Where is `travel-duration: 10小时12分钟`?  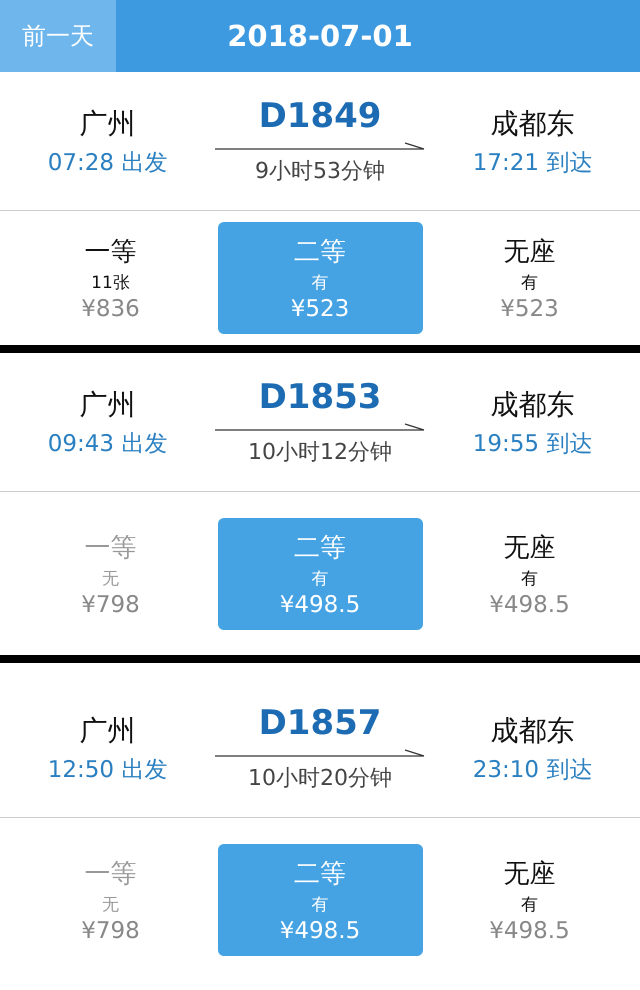
travel-duration: 10小时12分钟 is located at coordinates (320, 453).